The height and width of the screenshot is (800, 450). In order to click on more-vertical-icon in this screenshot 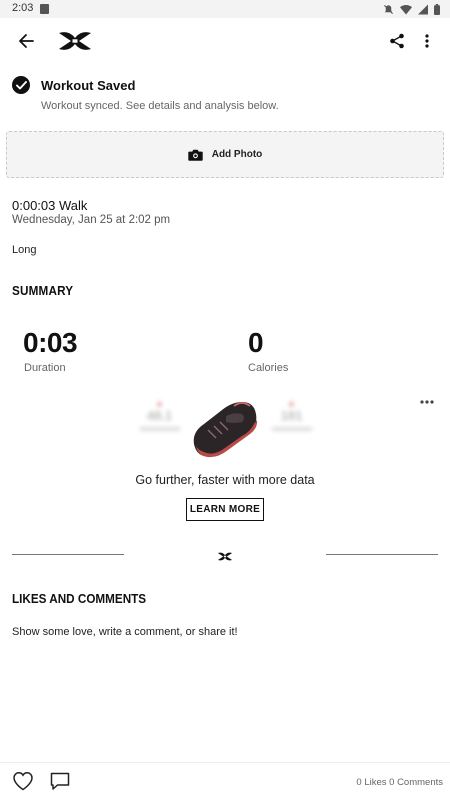, I will do `click(427, 41)`.